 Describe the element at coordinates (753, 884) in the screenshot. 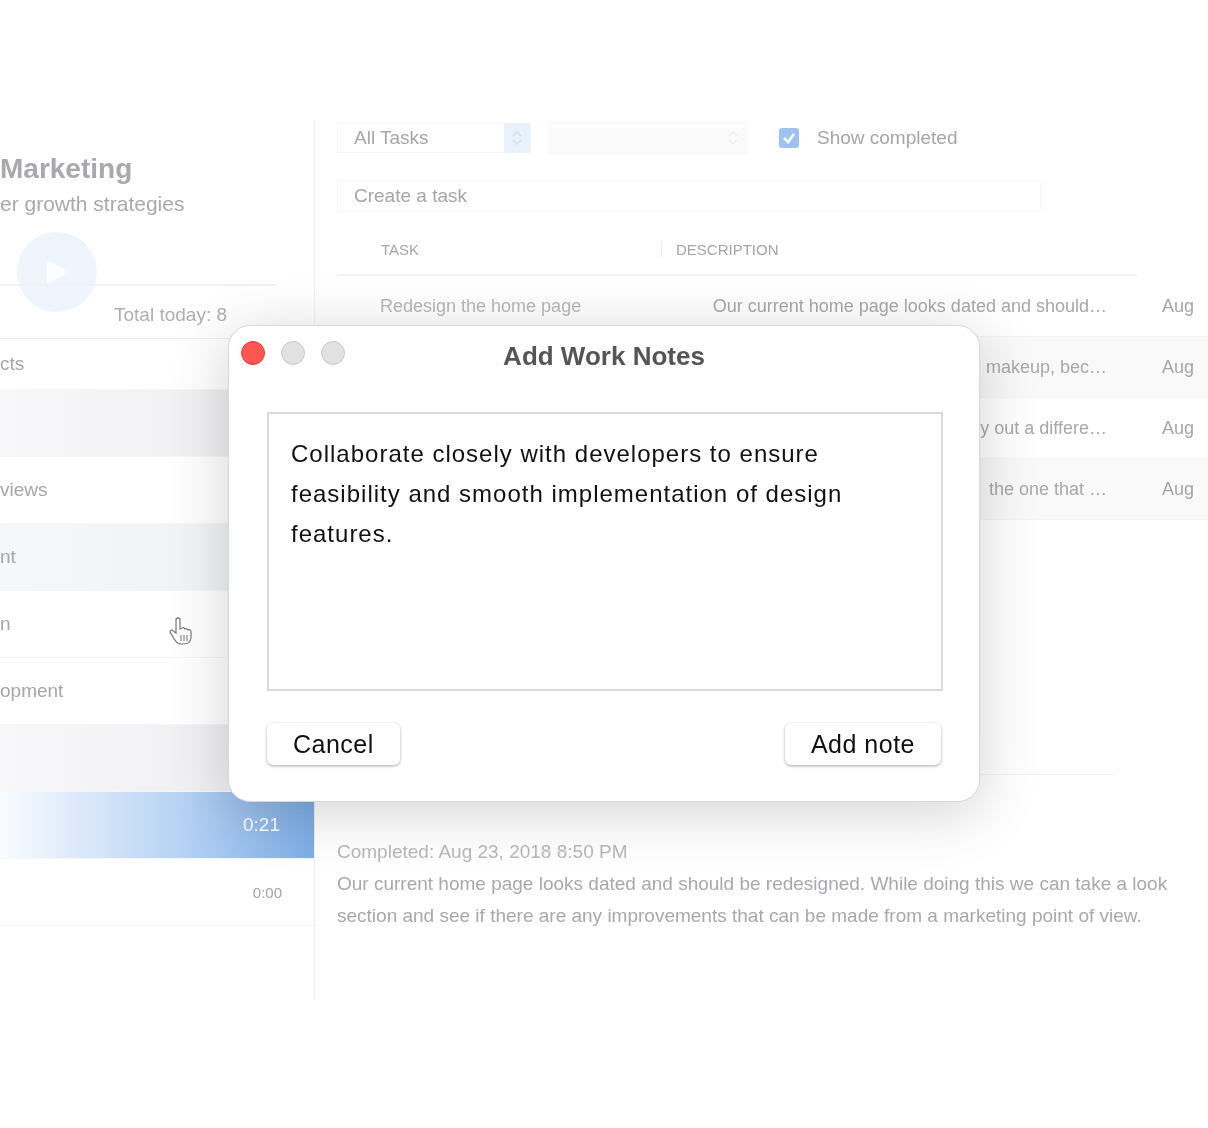

I see `description-text: Our current home page looks dated and should be redesigned. While doing this we can take a look` at that location.